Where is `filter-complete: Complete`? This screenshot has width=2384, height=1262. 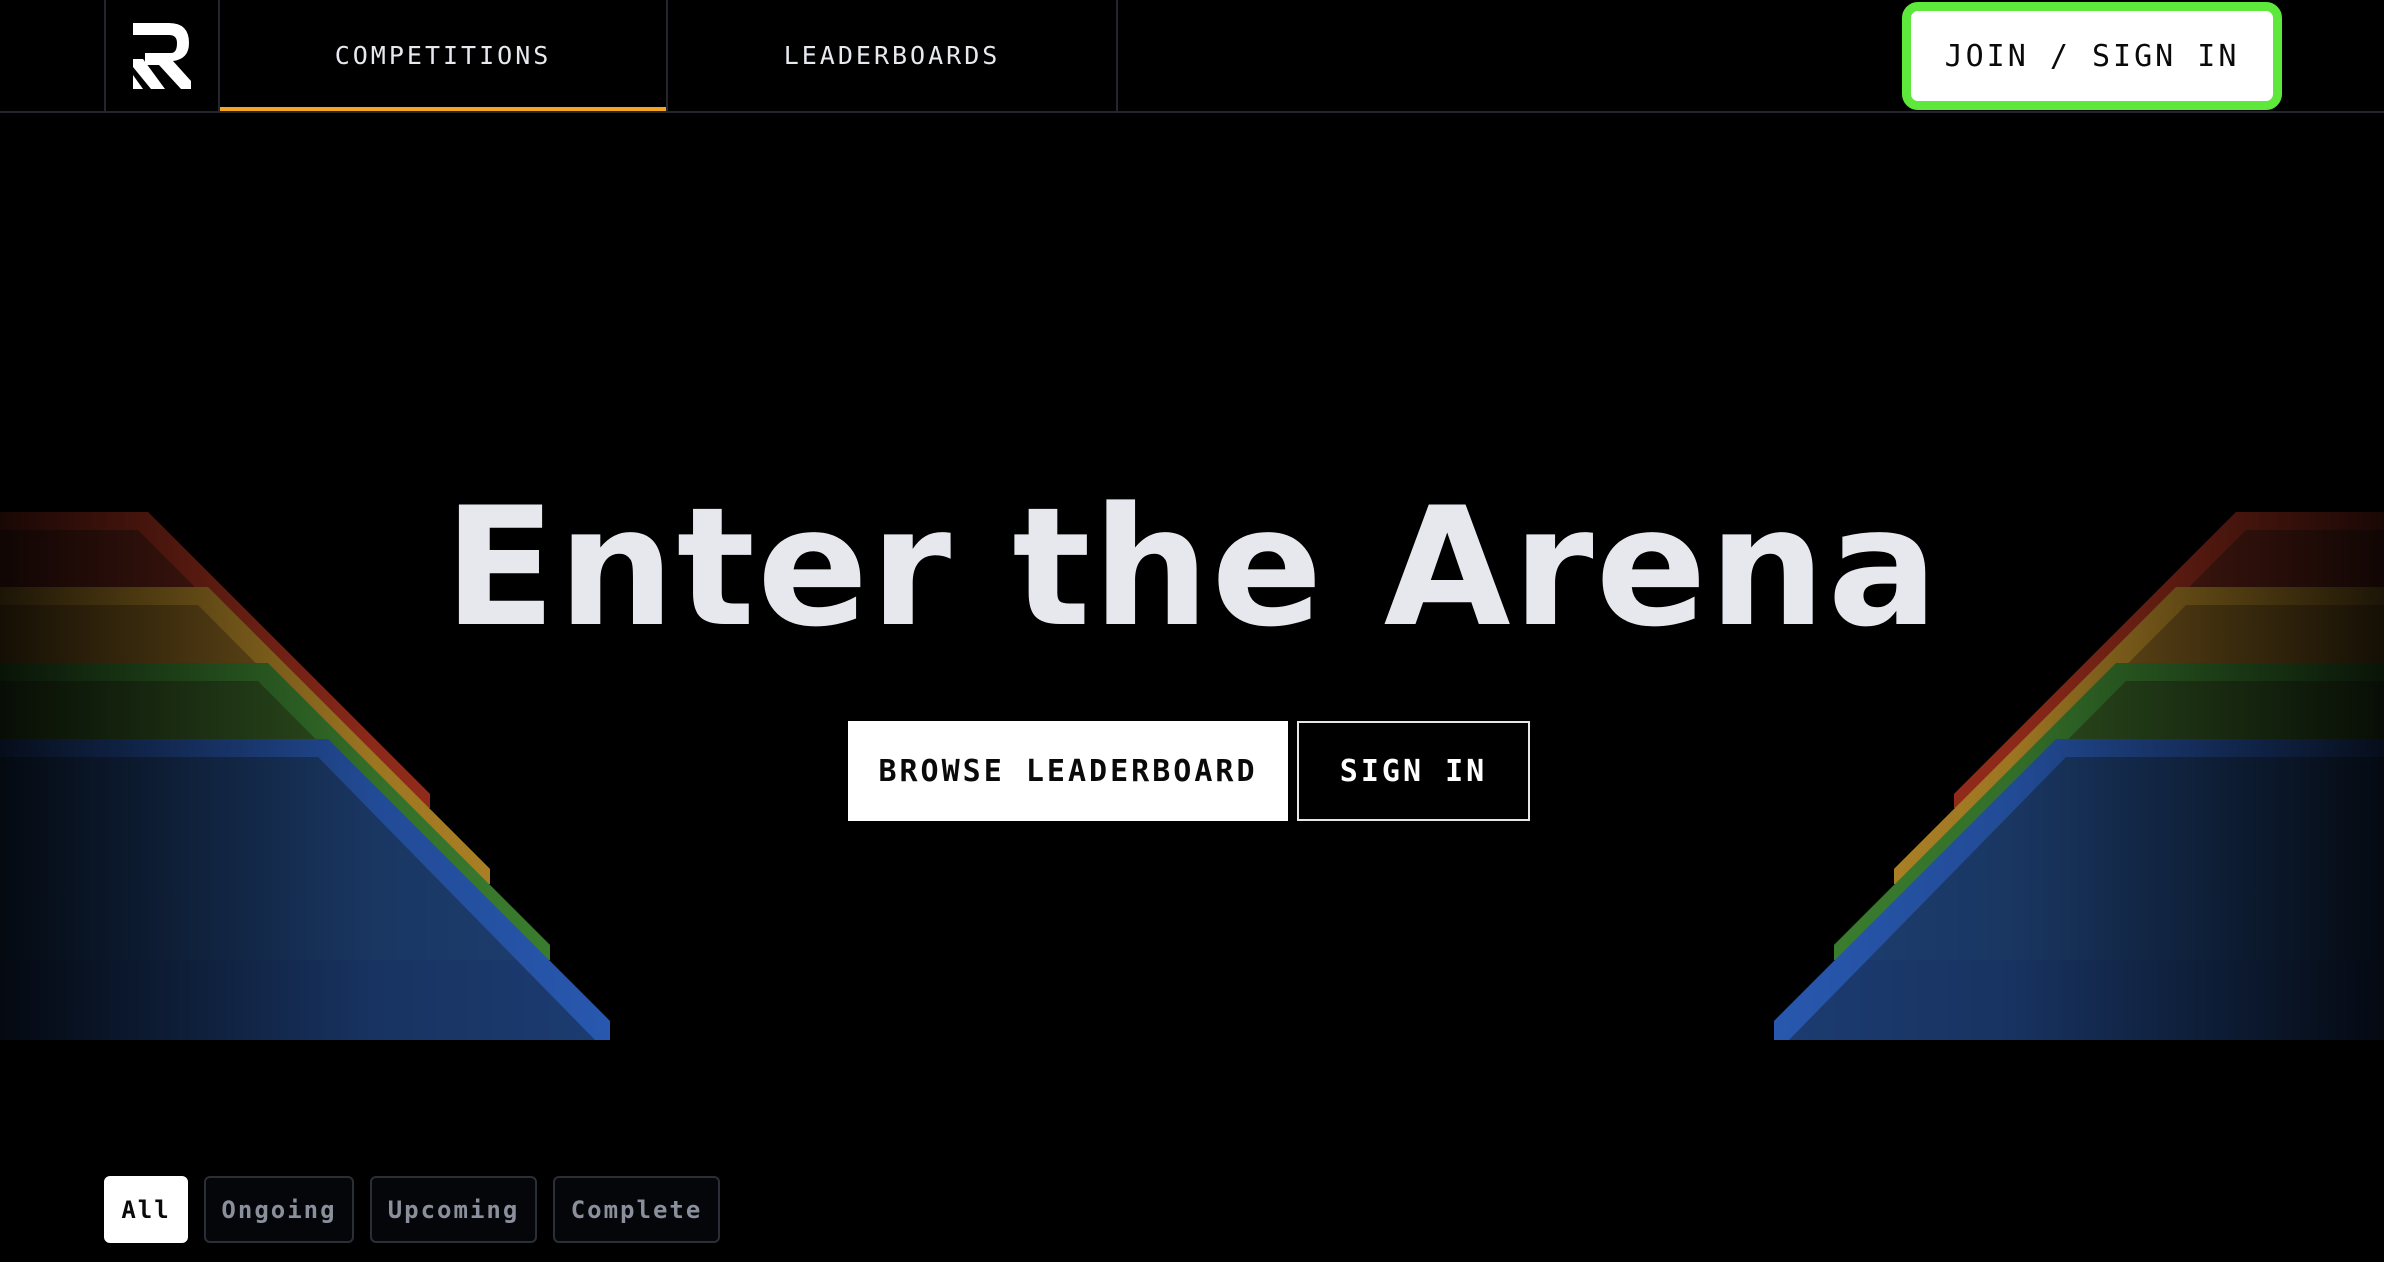 filter-complete: Complete is located at coordinates (636, 1209).